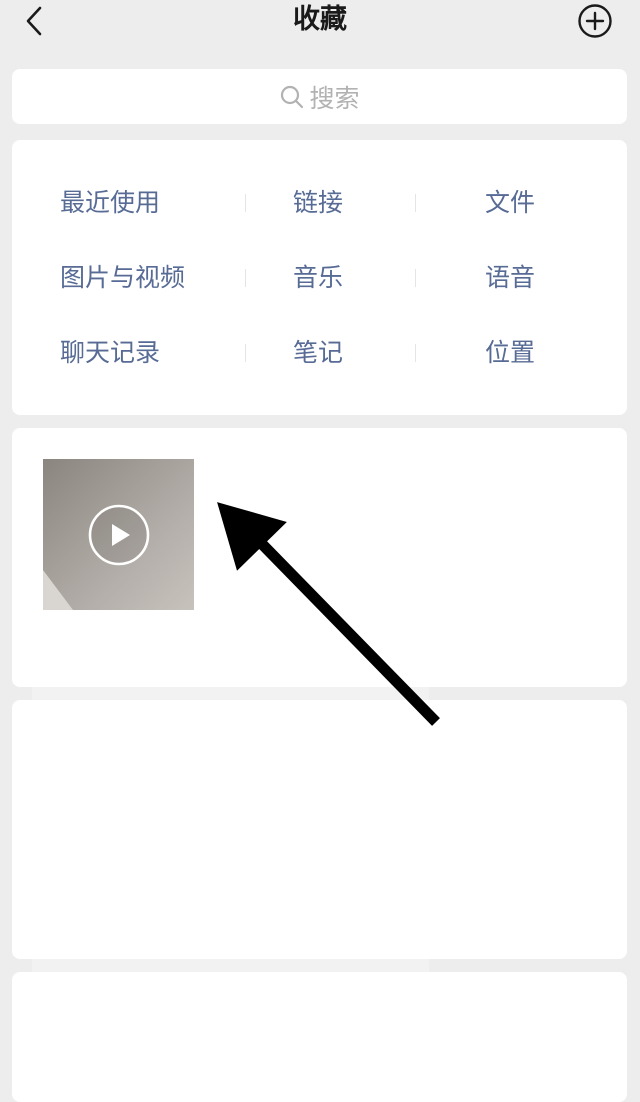 Image resolution: width=640 pixels, height=1102 pixels. What do you see at coordinates (318, 203) in the screenshot?
I see `category-links: 链接` at bounding box center [318, 203].